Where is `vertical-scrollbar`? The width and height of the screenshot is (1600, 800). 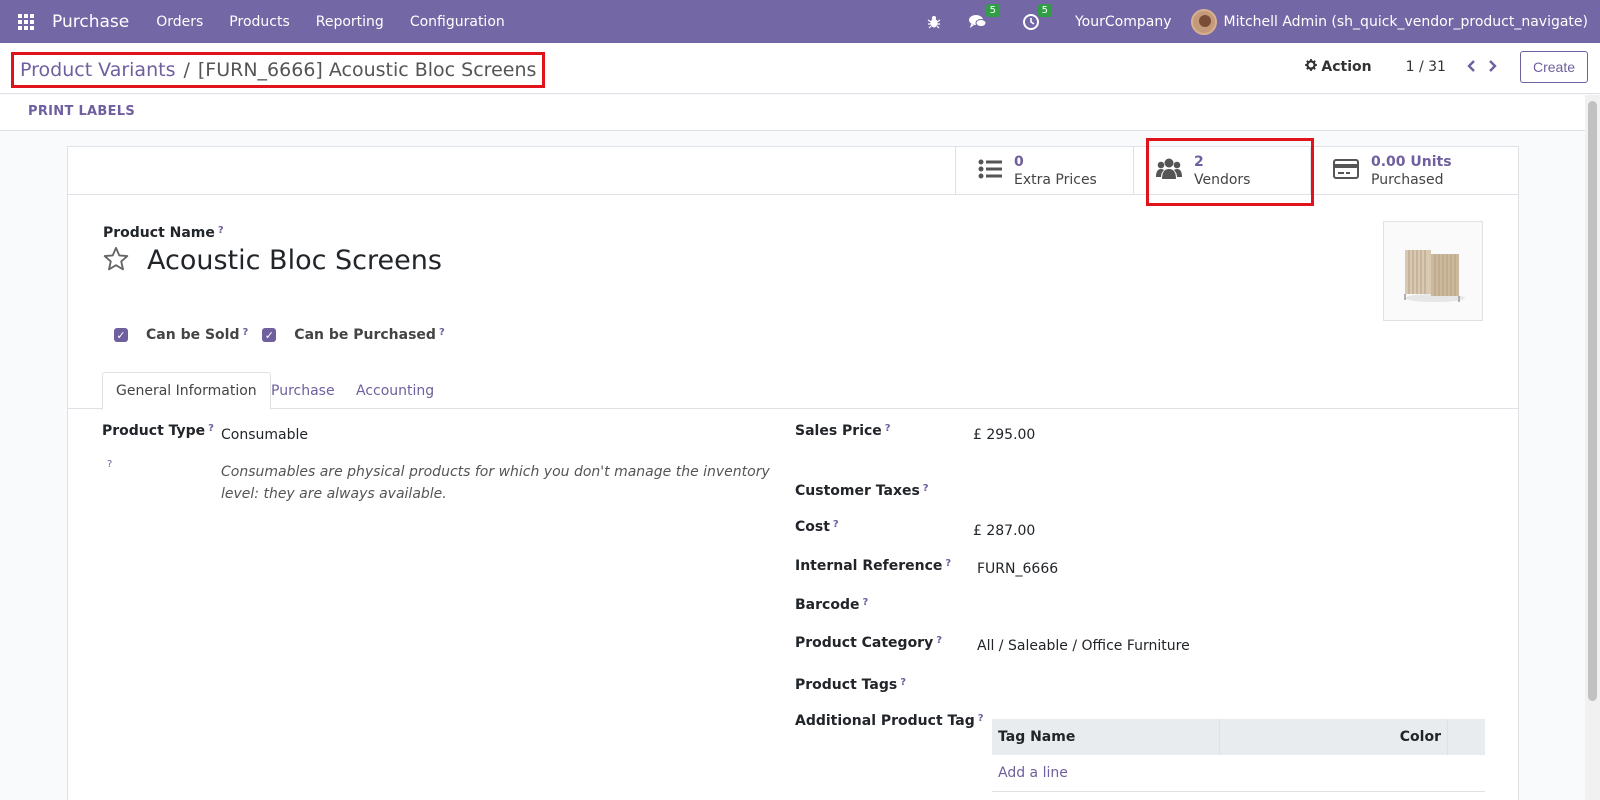 vertical-scrollbar is located at coordinates (1592, 447).